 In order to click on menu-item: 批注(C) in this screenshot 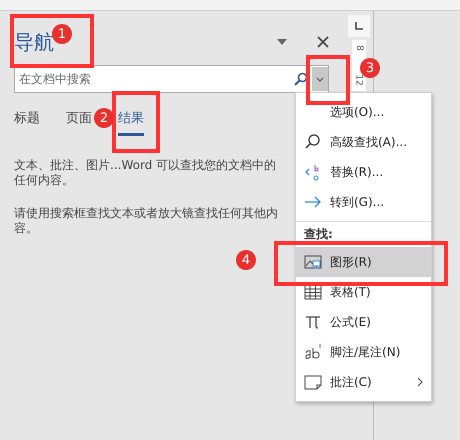, I will do `click(363, 382)`.